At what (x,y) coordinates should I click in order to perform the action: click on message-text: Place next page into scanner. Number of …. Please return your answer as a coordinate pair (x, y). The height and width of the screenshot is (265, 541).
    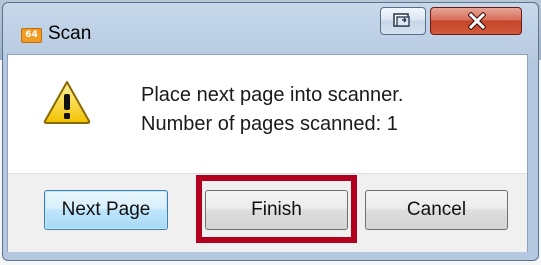
    Looking at the image, I should click on (272, 110).